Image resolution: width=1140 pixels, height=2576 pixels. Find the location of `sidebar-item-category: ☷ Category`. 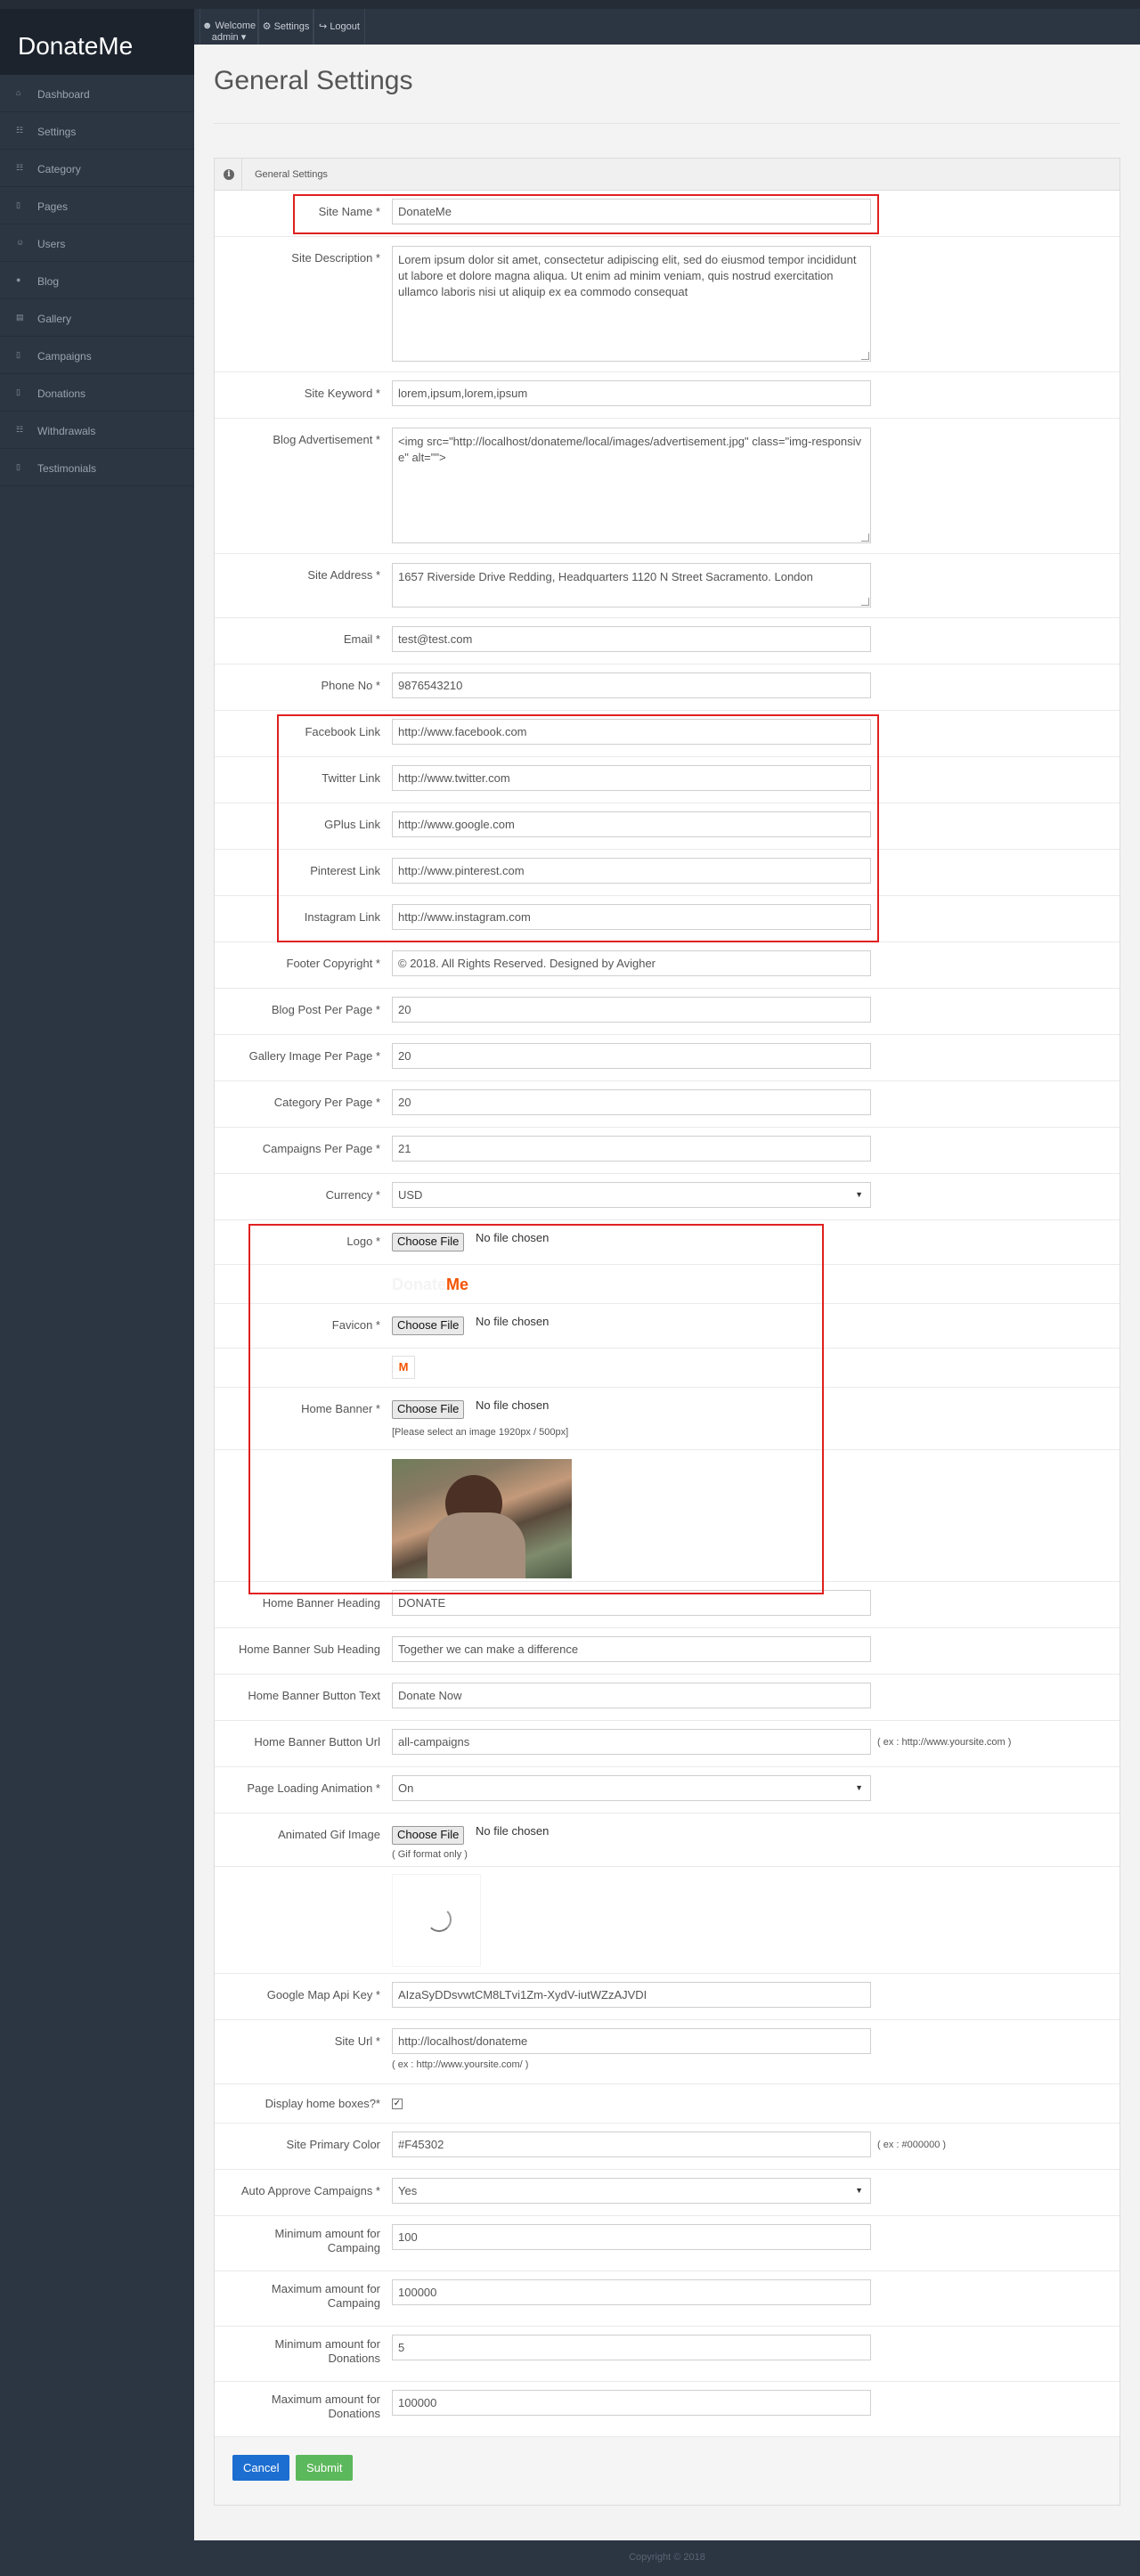

sidebar-item-category: ☷ Category is located at coordinates (97, 169).